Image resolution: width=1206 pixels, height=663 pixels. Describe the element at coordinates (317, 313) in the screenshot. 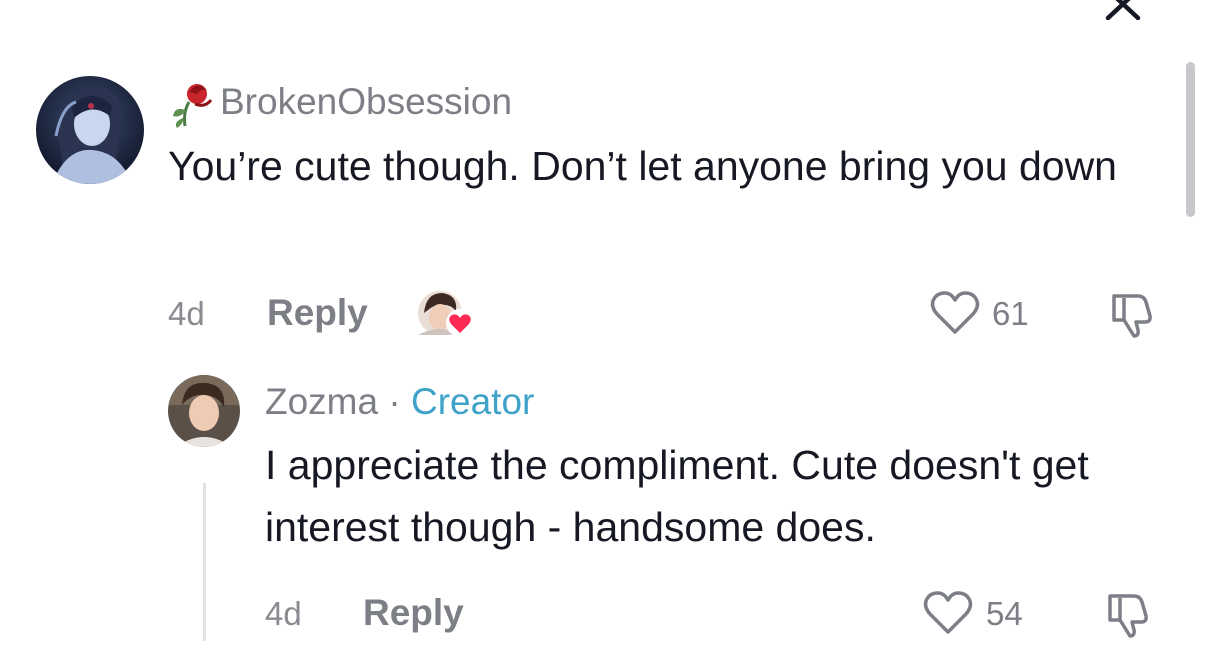

I see `reply-button: Reply` at that location.